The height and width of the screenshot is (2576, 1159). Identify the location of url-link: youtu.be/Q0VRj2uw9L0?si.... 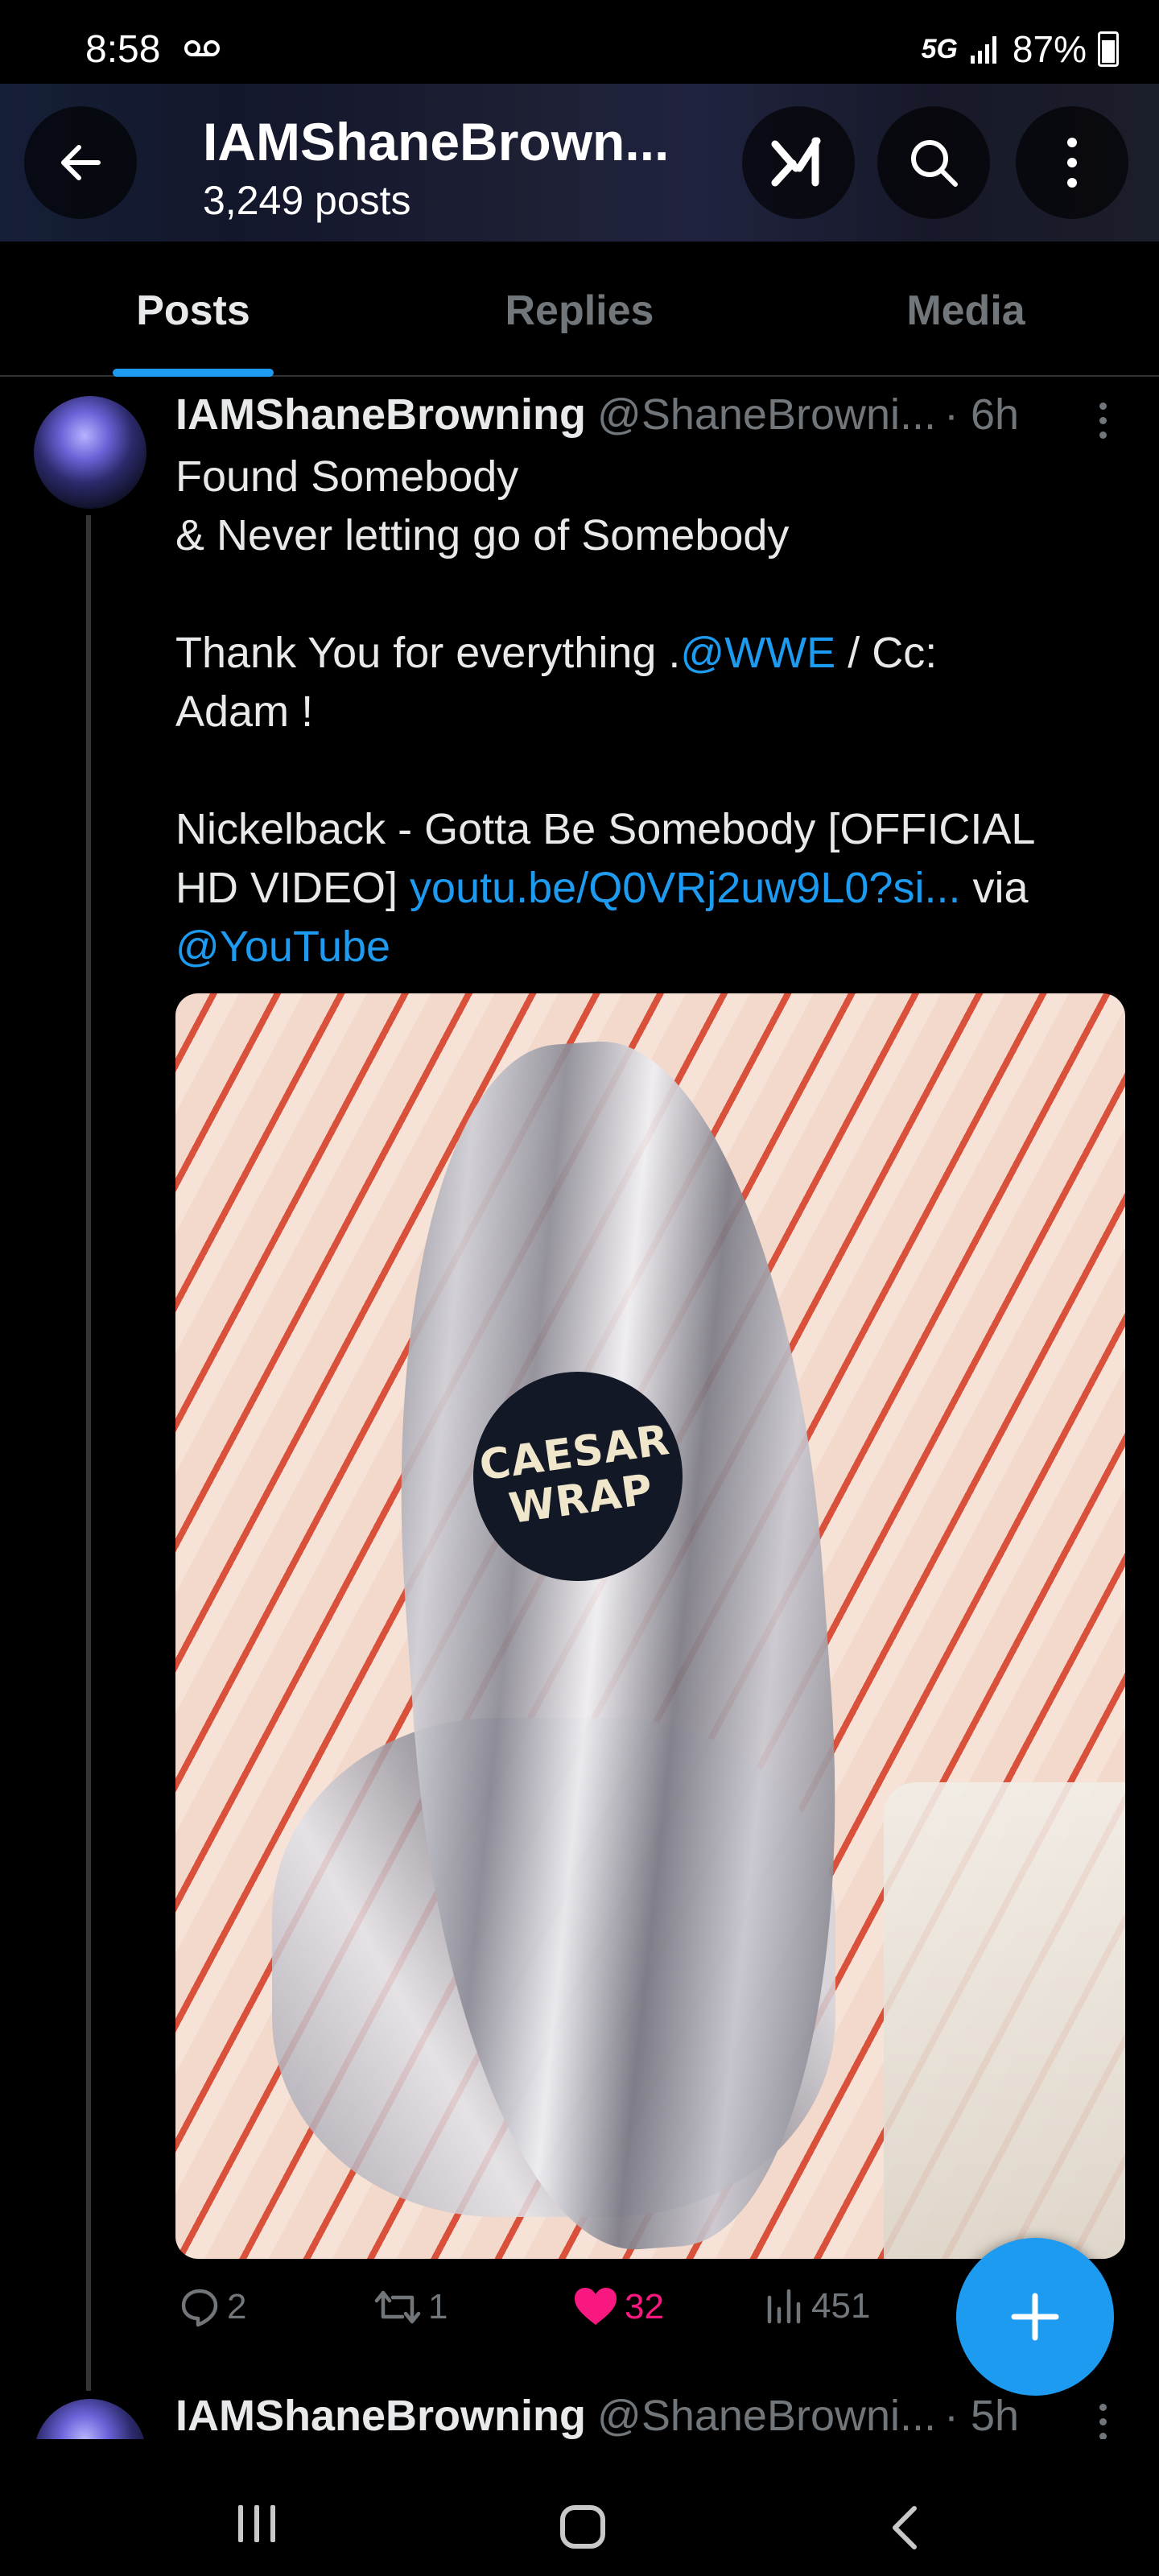
(685, 888).